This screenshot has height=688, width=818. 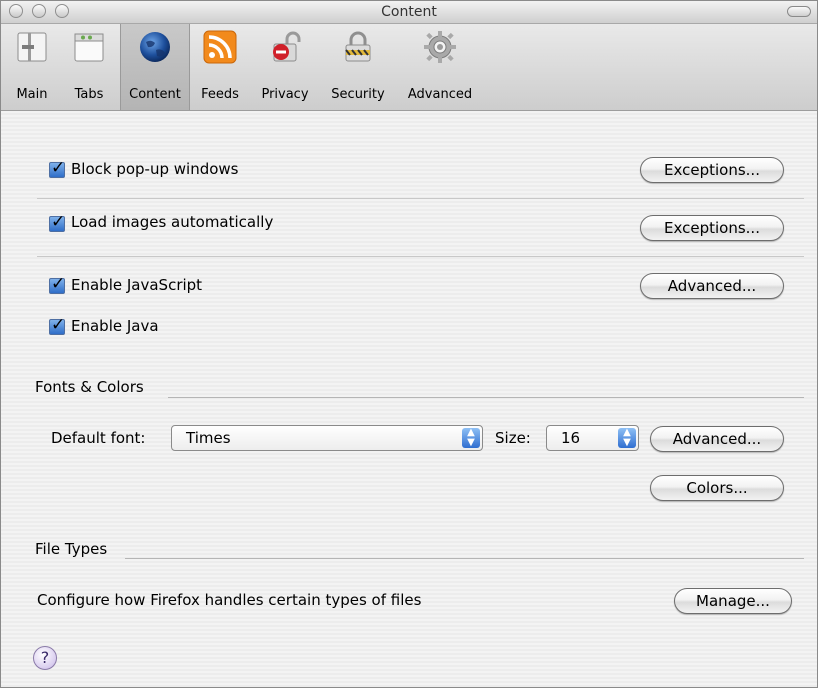 I want to click on rss-icon, so click(x=220, y=47).